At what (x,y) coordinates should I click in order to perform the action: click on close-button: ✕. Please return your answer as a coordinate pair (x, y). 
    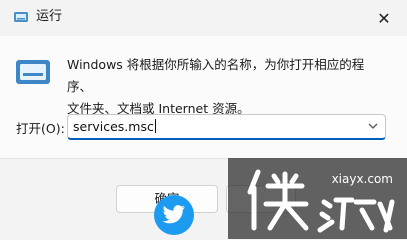
    Looking at the image, I should click on (384, 18).